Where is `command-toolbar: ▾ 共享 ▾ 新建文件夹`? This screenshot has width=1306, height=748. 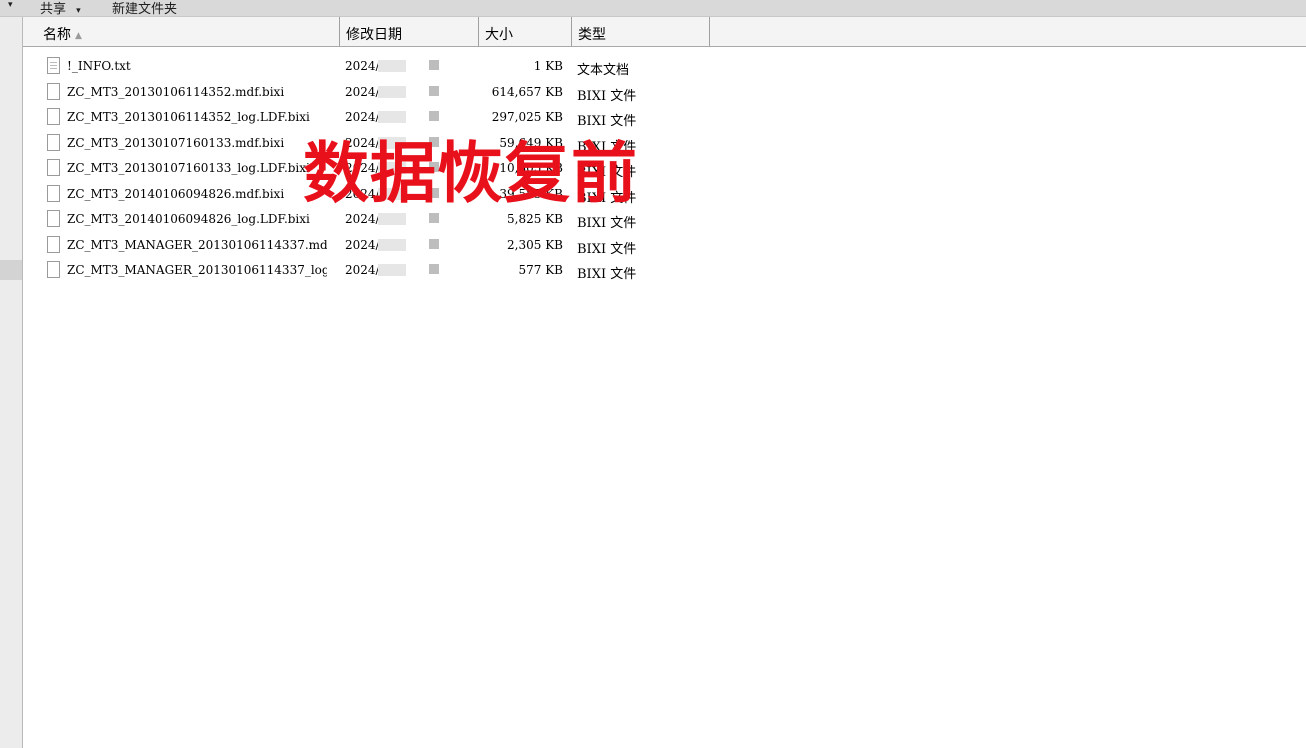 command-toolbar: ▾ 共享 ▾ 新建文件夹 is located at coordinates (653, 8).